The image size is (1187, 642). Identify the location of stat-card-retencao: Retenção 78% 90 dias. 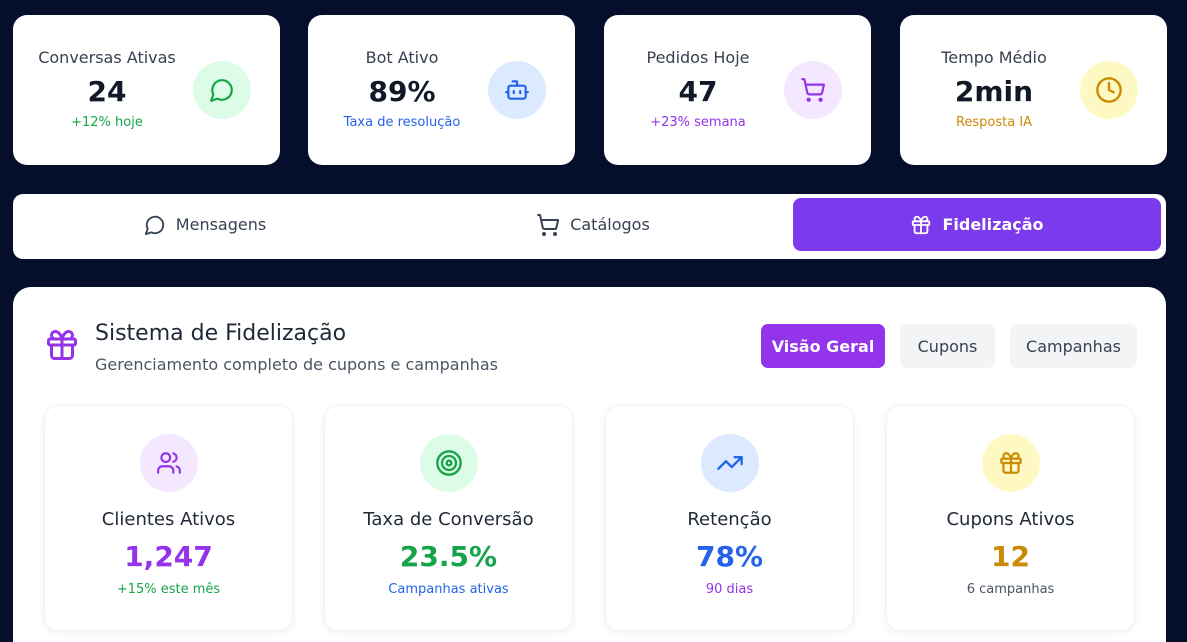
(729, 518).